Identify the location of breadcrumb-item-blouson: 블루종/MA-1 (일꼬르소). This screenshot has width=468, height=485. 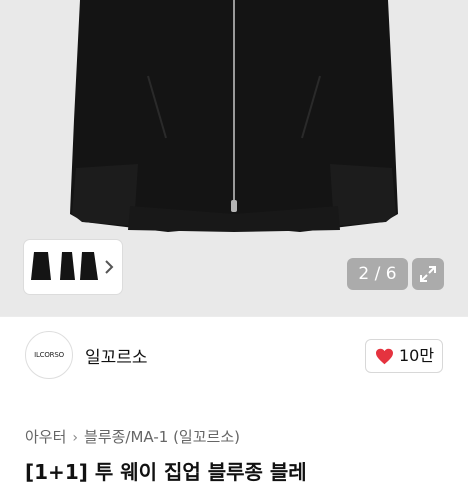
(162, 437).